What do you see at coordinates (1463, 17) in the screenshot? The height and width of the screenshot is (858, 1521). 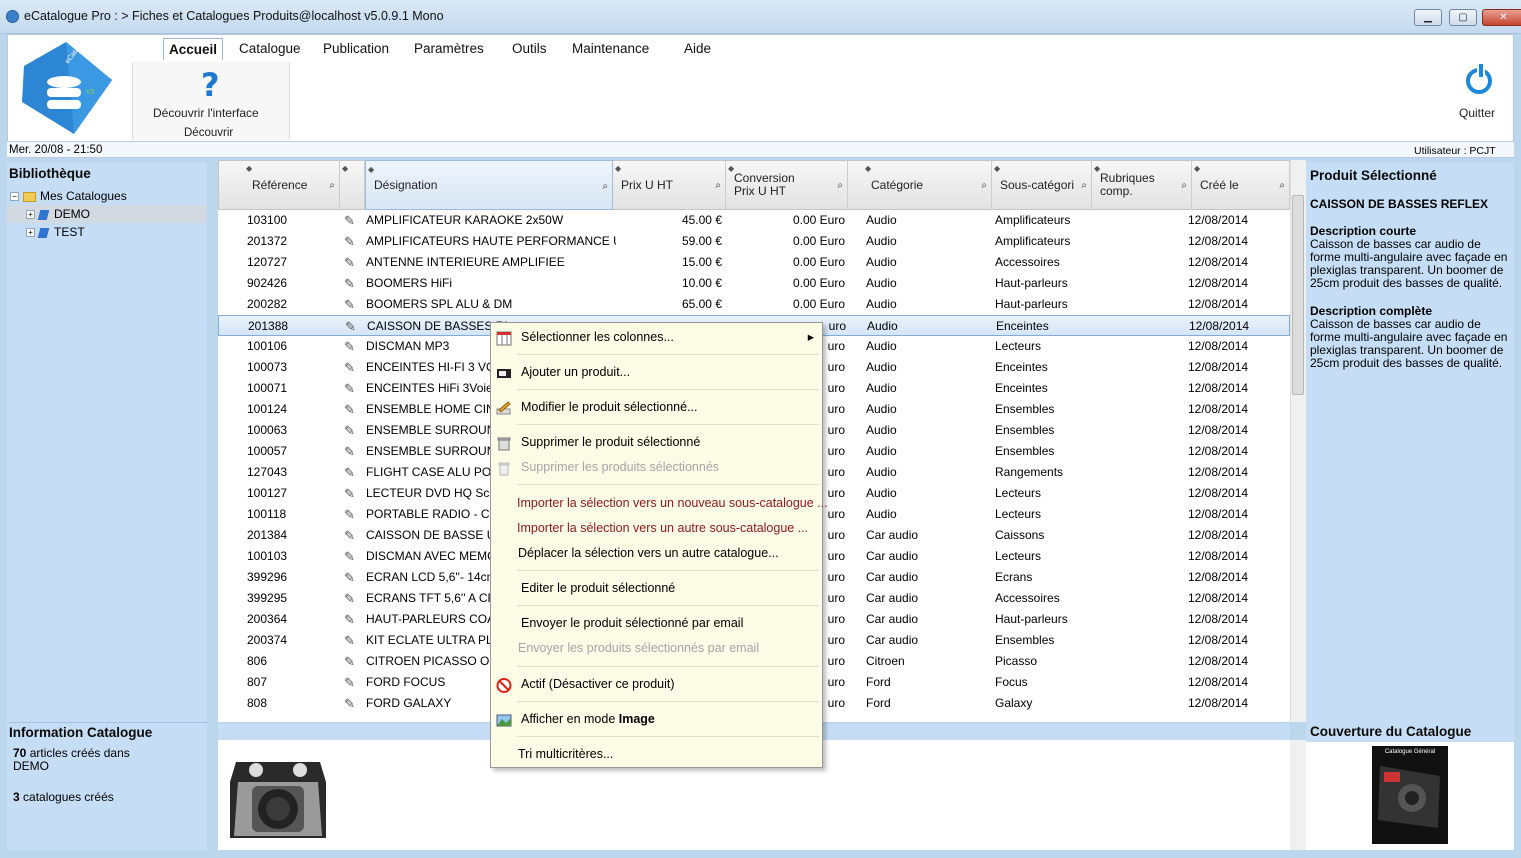 I see `maximize-button: ▢` at bounding box center [1463, 17].